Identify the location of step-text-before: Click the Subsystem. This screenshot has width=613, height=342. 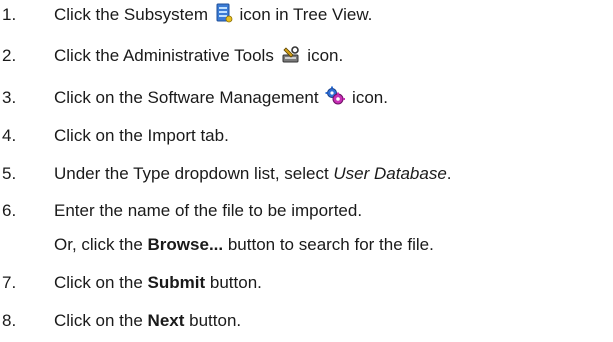
(133, 14).